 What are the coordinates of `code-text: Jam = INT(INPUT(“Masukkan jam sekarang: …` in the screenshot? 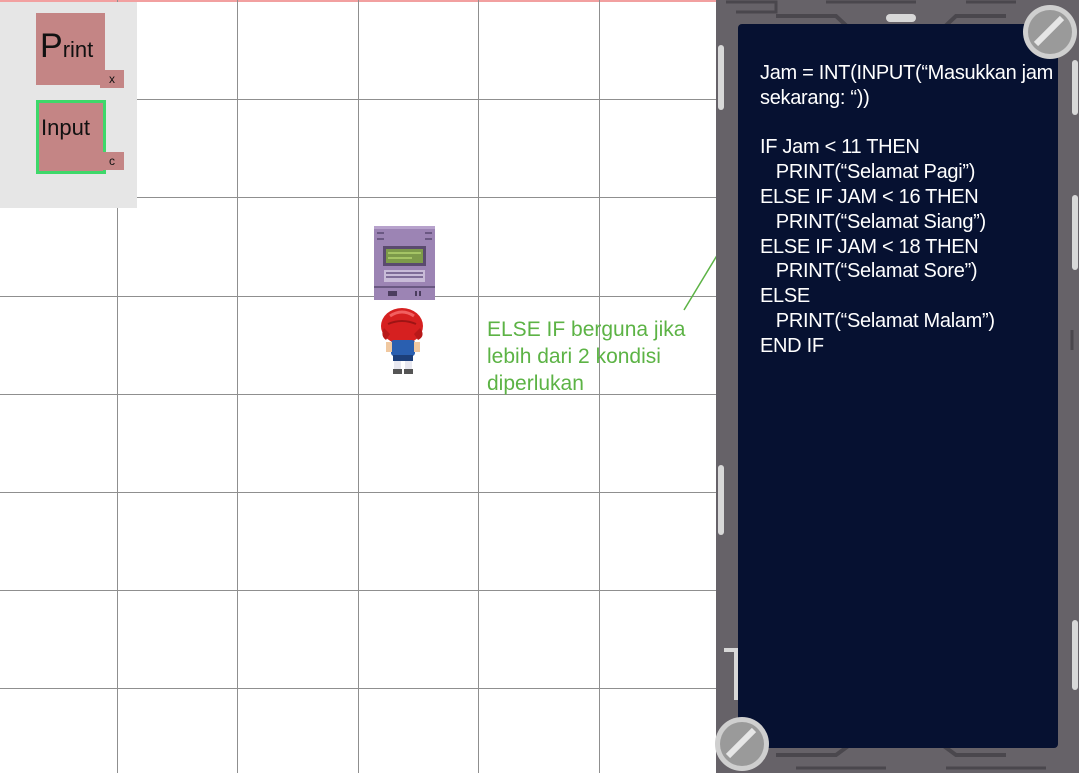 It's located at (908, 210).